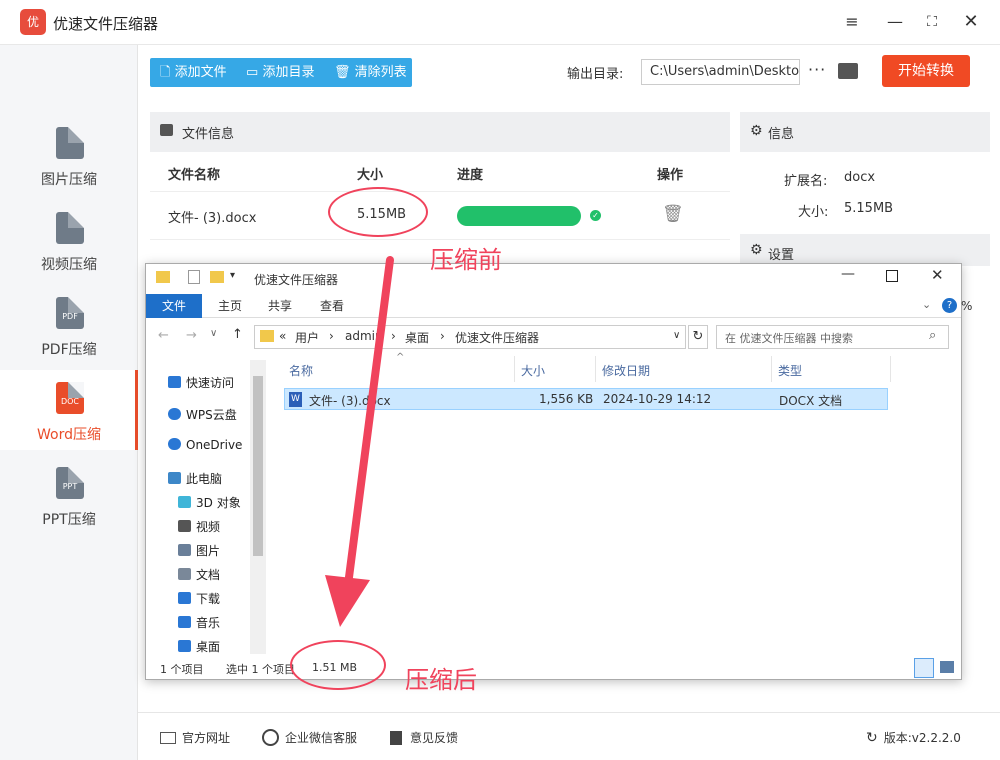  I want to click on refresh-icon: ↻, so click(698, 337).